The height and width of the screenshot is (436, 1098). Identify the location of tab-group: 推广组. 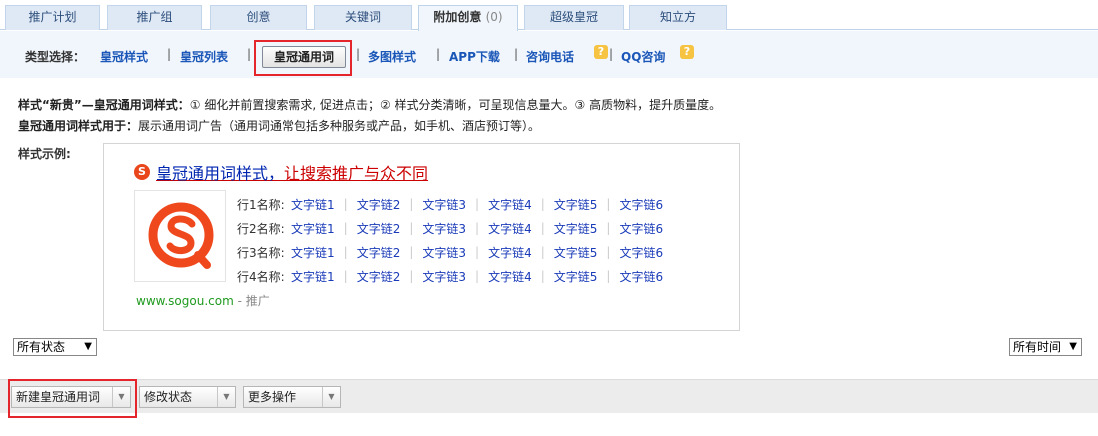
(154, 17).